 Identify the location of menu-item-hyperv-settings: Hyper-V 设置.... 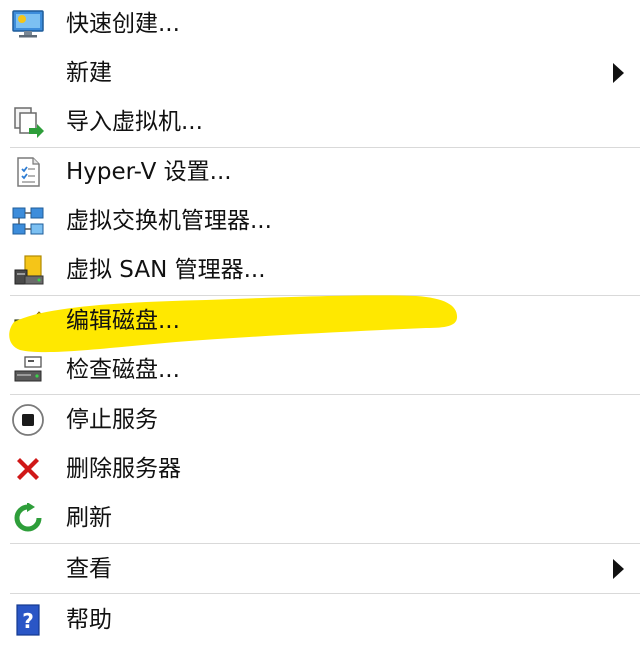
(320, 172).